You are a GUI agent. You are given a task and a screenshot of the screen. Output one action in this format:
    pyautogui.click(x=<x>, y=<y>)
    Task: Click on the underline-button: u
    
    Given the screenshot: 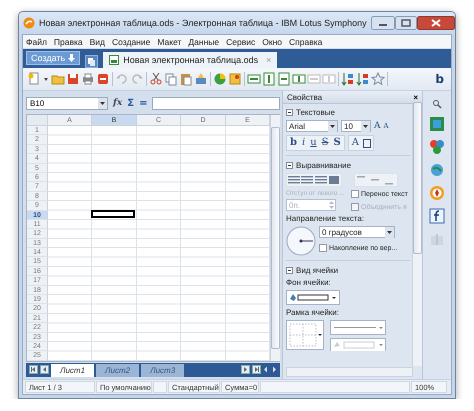 What is the action you would take?
    pyautogui.click(x=313, y=143)
    